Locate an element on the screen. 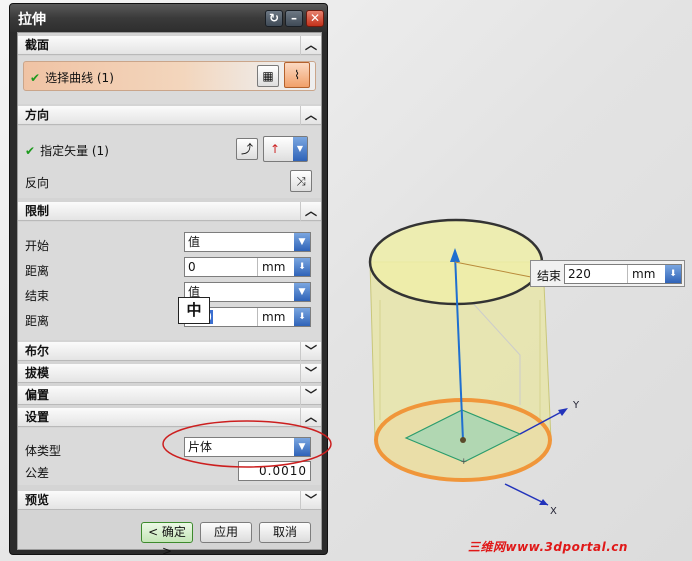 The height and width of the screenshot is (561, 692). origin-point is located at coordinates (463, 440).